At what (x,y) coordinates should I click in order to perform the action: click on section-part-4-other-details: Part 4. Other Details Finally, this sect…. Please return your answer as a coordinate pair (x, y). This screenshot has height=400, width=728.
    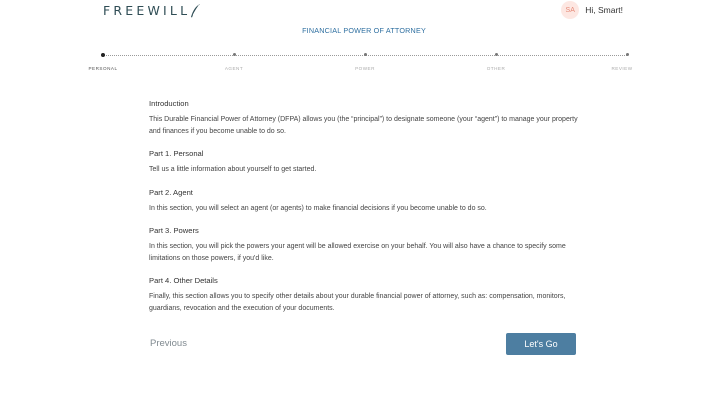
    Looking at the image, I should click on (364, 295).